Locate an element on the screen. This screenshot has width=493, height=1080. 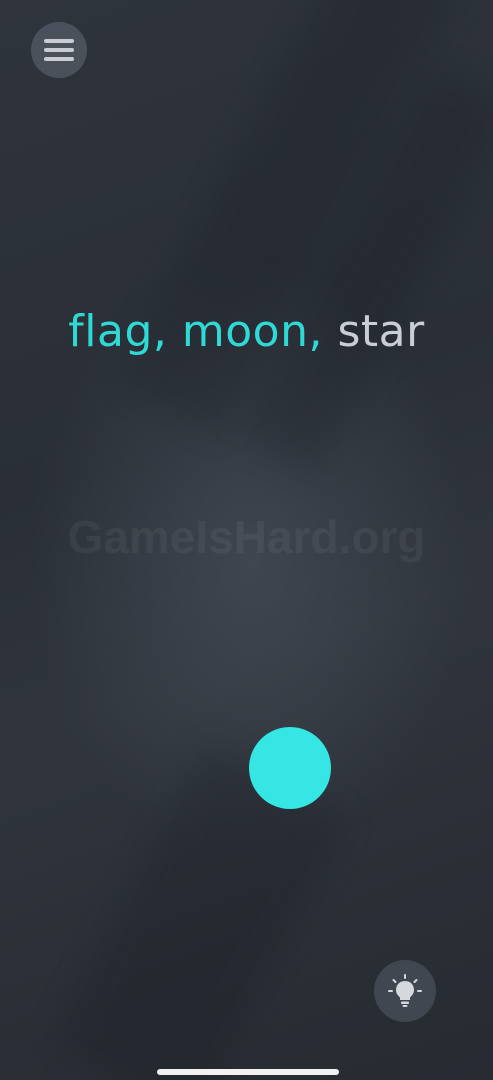
tap-target-dot is located at coordinates (290, 768).